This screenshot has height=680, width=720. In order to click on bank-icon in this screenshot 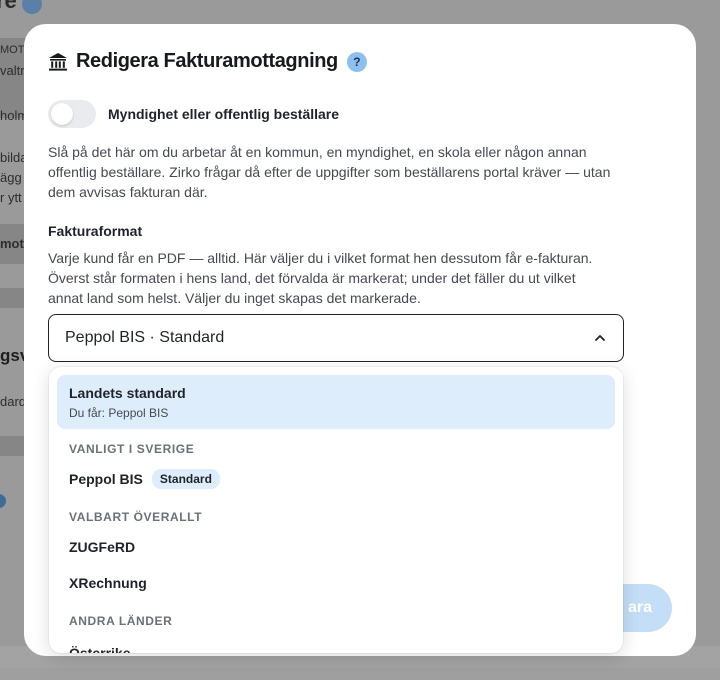, I will do `click(58, 61)`.